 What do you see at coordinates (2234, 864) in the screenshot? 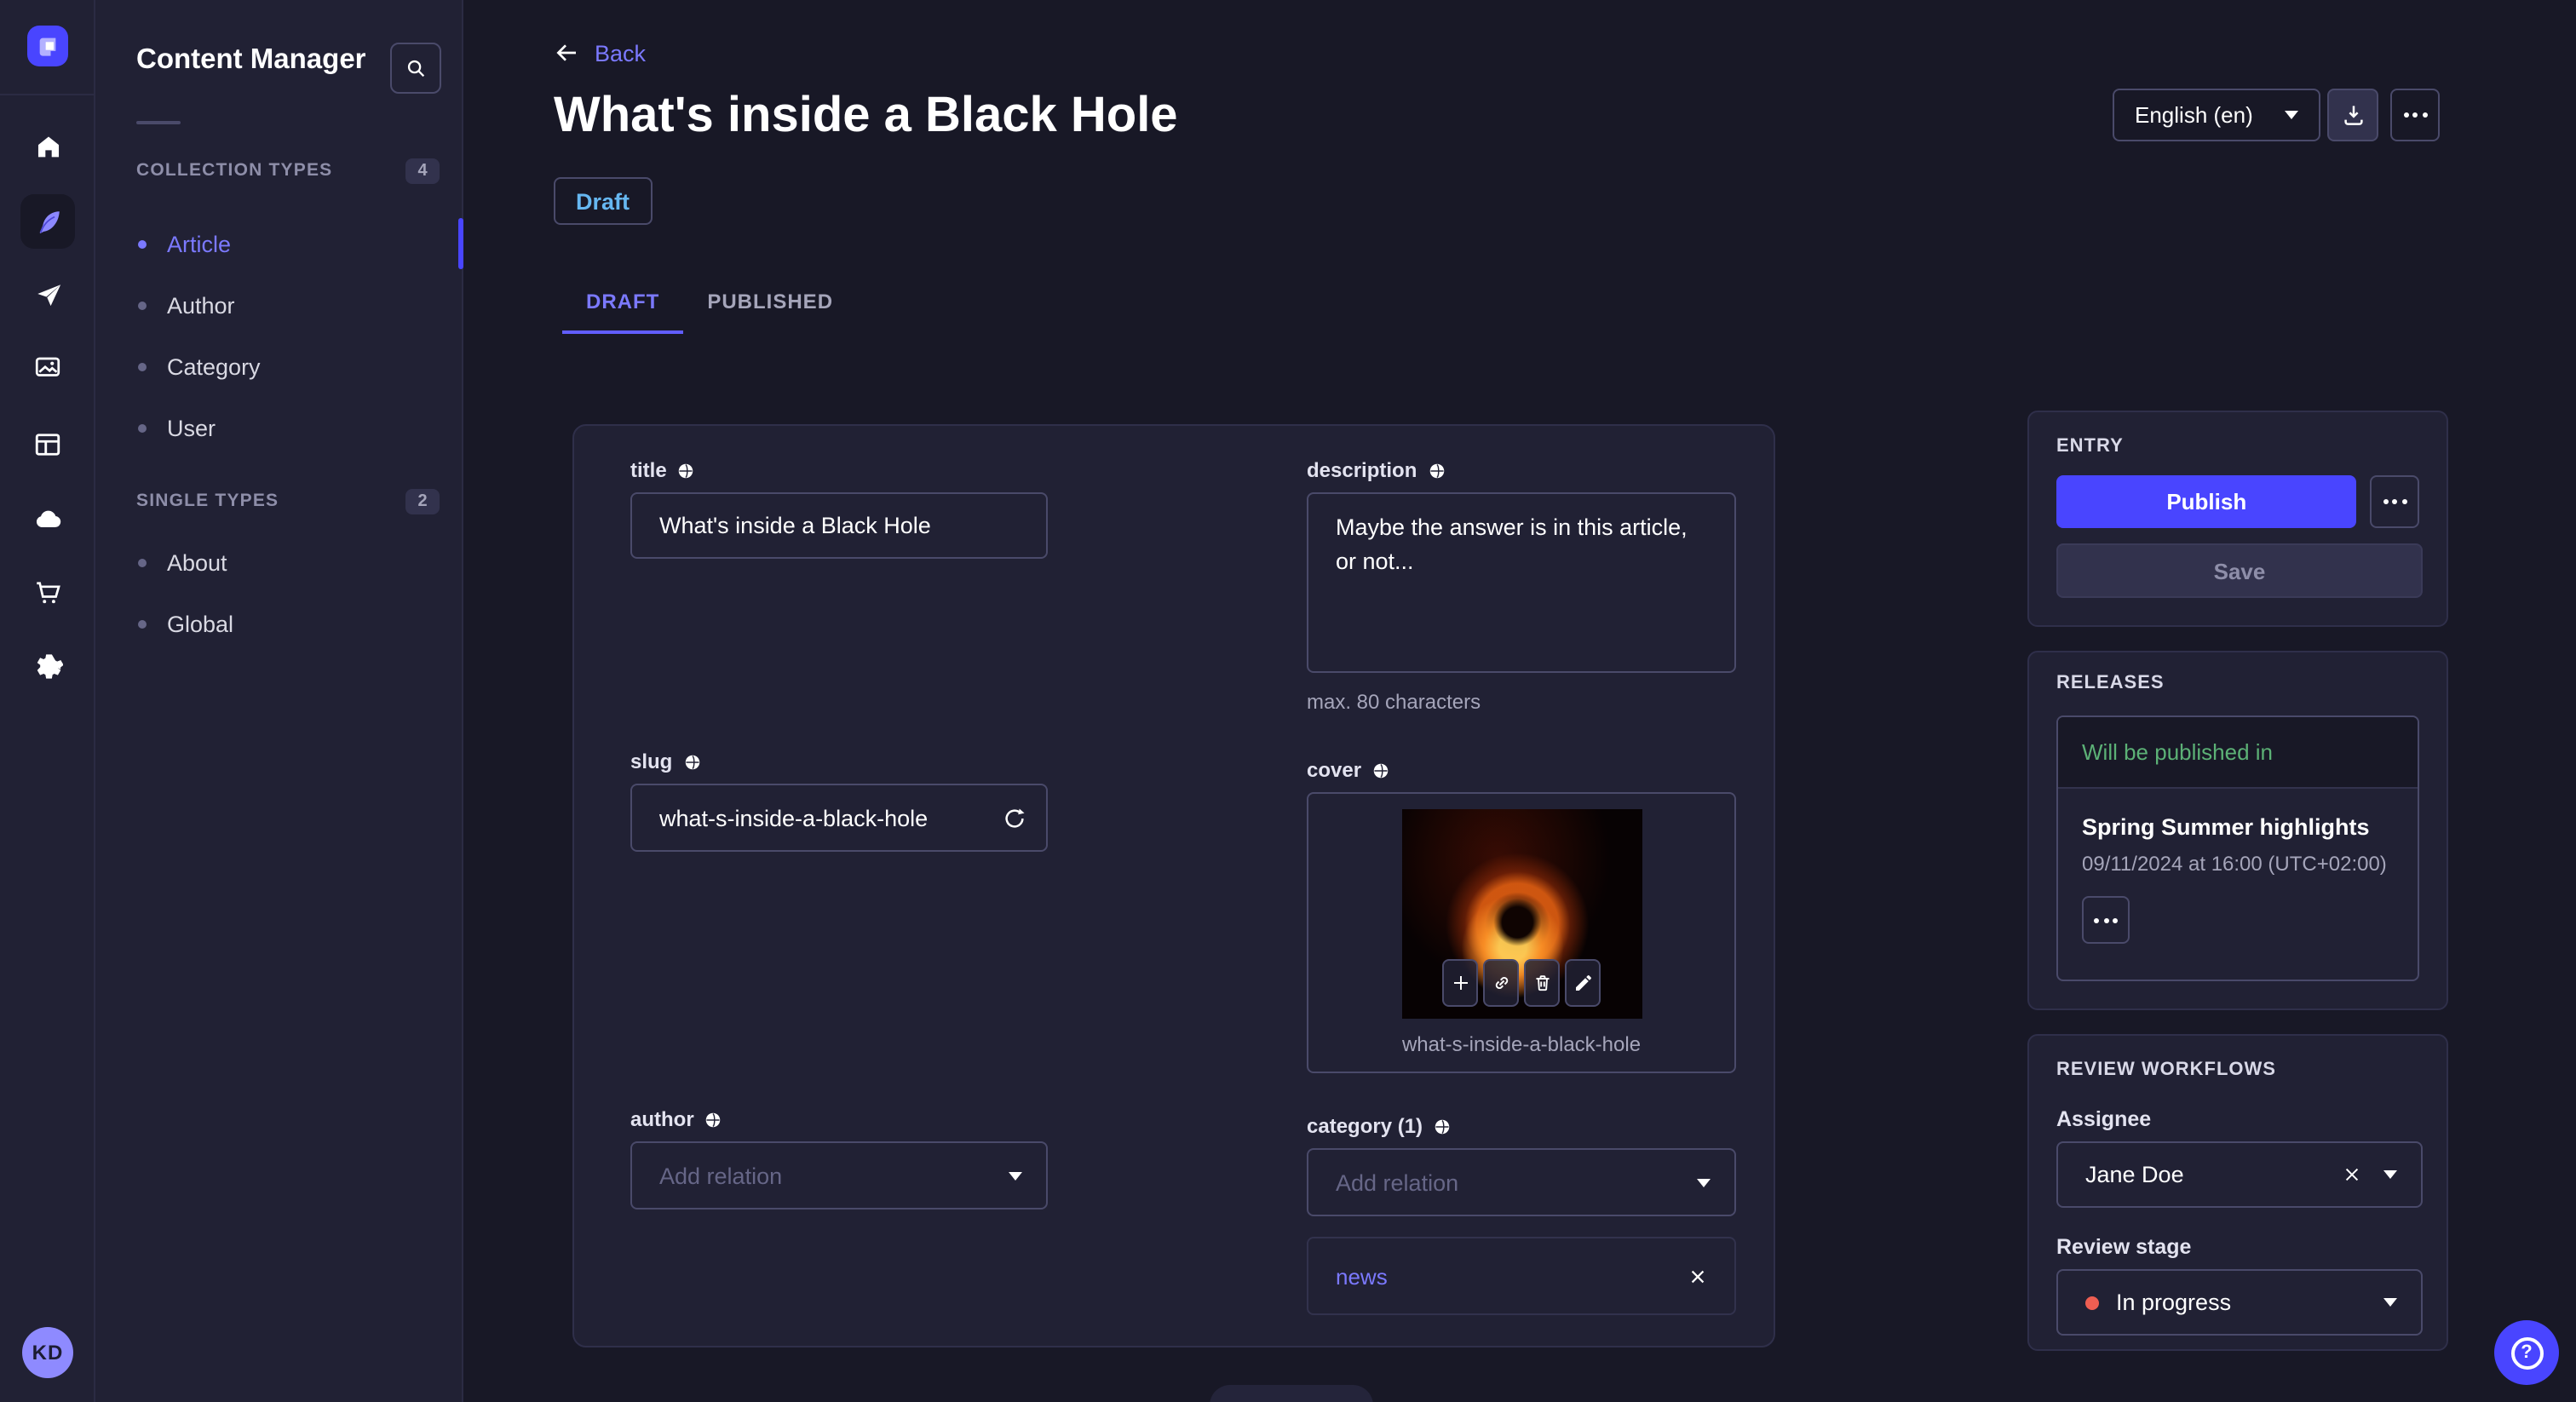
I see `release-date: 09/11/2024 at 16:00 (UTC+02:00)` at bounding box center [2234, 864].